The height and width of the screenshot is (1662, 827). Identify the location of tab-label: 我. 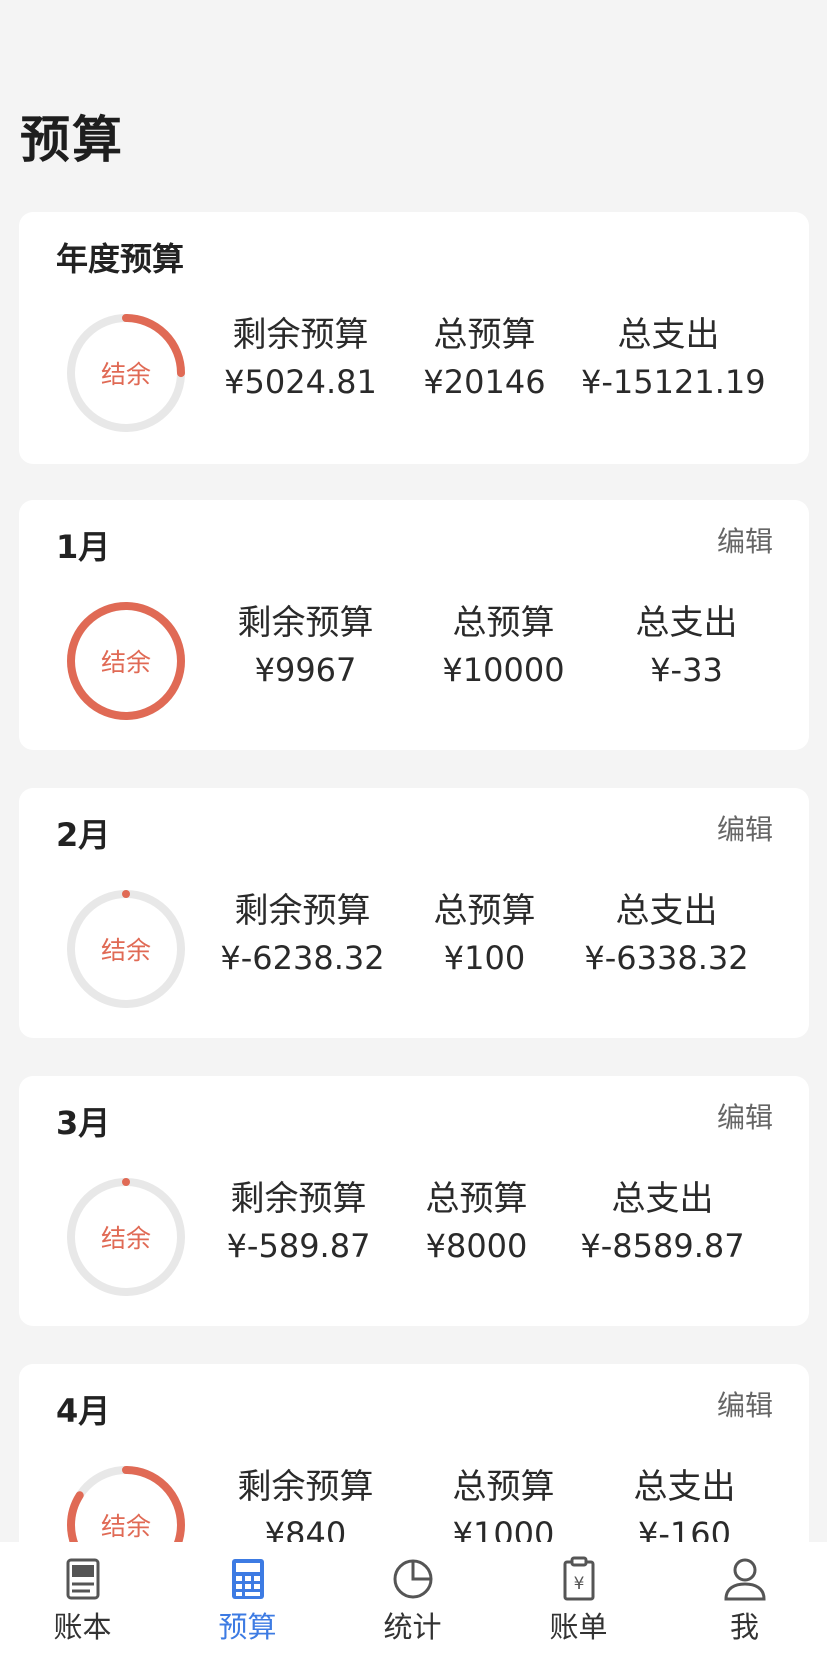
(744, 1627).